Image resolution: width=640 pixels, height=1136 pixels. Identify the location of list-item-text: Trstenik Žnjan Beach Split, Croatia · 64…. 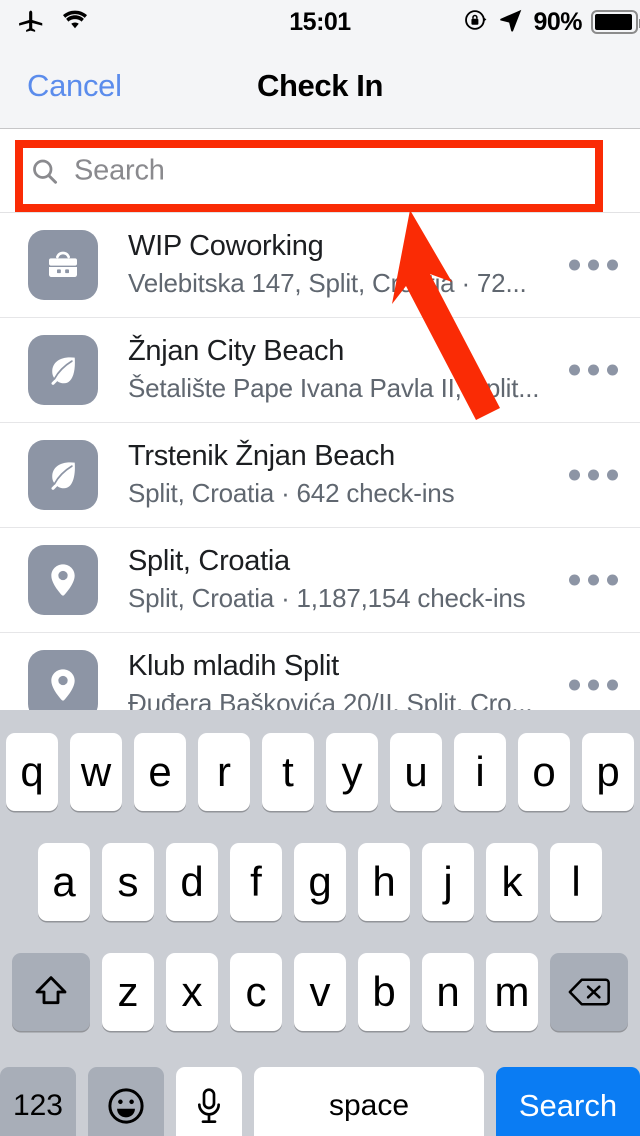
(369, 474).